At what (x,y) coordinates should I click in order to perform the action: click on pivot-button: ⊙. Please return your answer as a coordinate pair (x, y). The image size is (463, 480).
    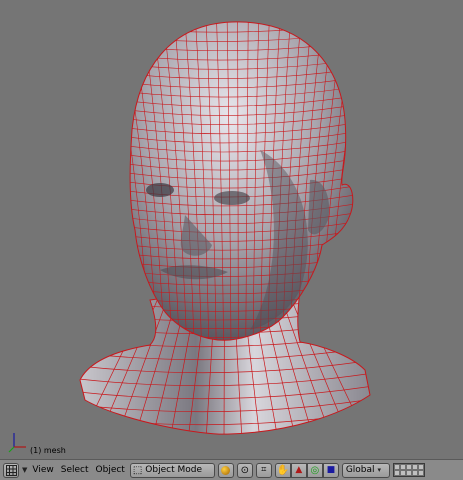
    Looking at the image, I should click on (244, 470).